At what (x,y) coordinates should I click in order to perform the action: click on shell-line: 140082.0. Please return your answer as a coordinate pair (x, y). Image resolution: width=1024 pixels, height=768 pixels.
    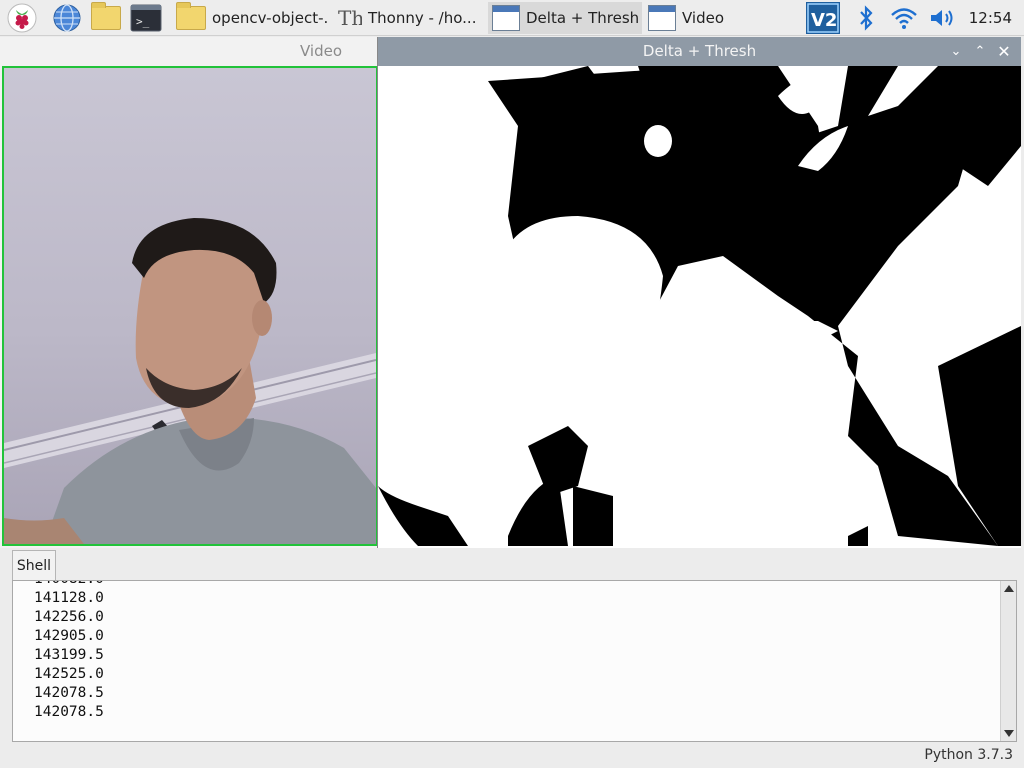
    Looking at the image, I should click on (69, 585).